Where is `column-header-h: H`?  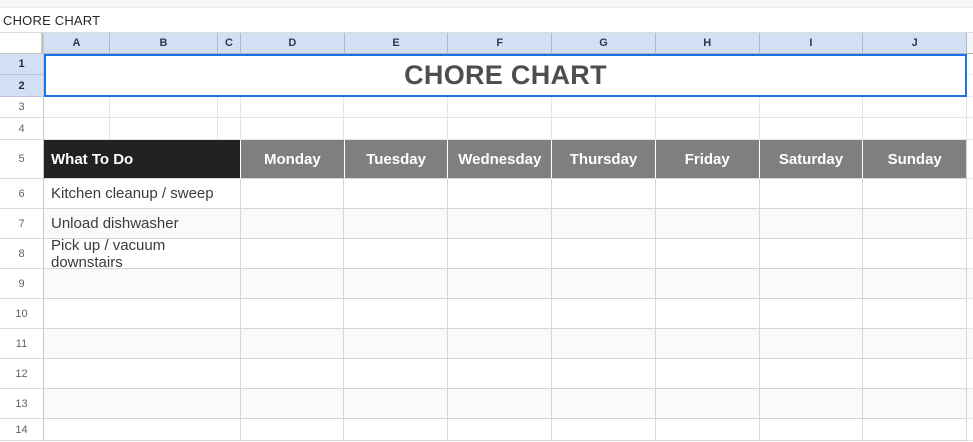
column-header-h: H is located at coordinates (707, 43).